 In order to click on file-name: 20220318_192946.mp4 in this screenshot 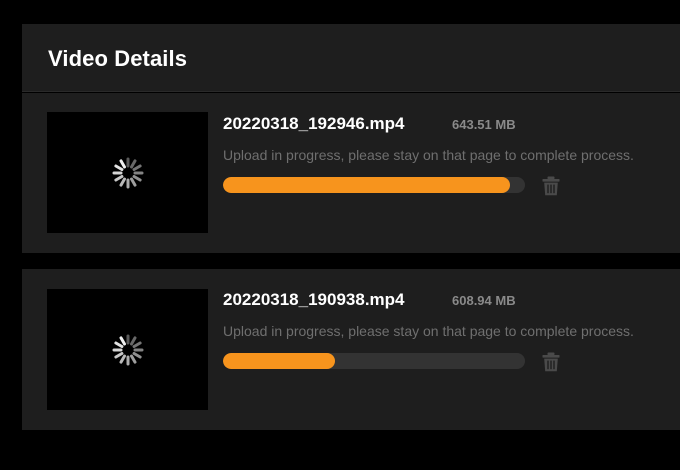, I will do `click(314, 123)`.